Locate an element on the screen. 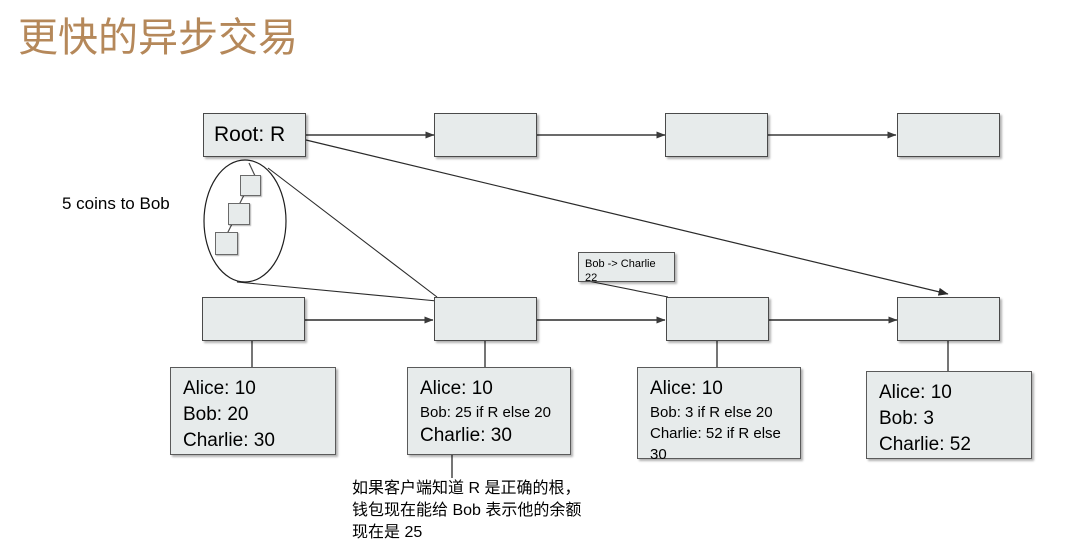 This screenshot has height=558, width=1080. balance-line: Bob: 20 is located at coordinates (216, 414).